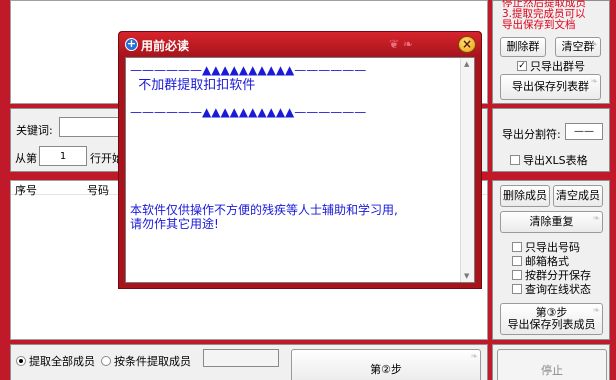  I want to click on info-icon: +, so click(131, 44).